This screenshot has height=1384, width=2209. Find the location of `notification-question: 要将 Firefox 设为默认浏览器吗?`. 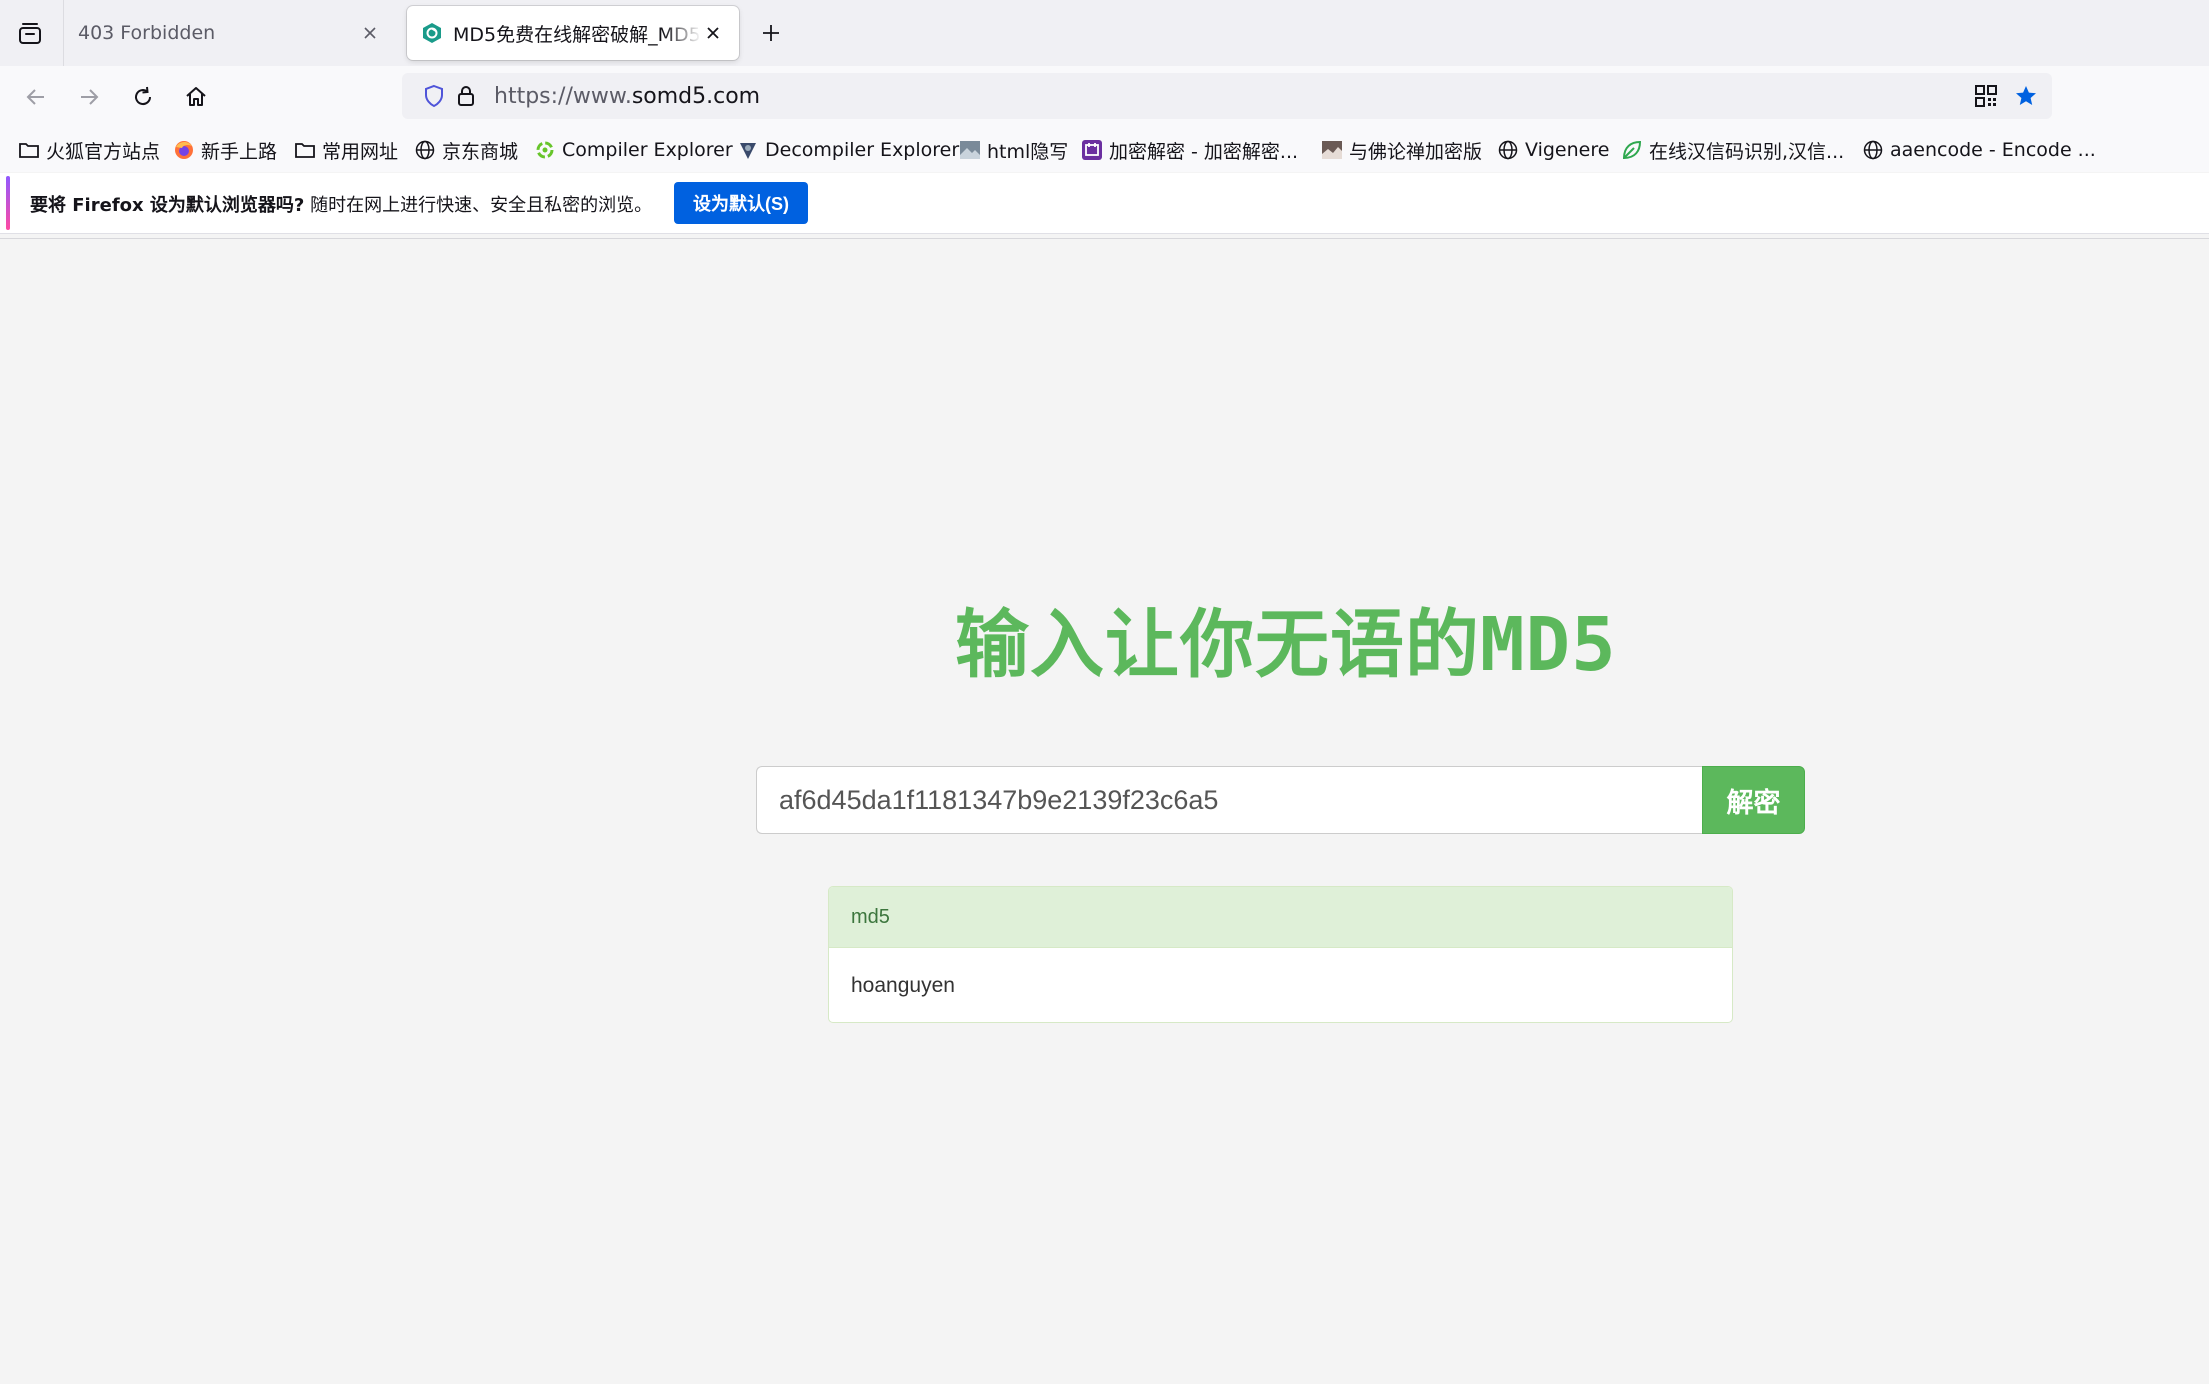

notification-question: 要将 Firefox 设为默认浏览器吗? is located at coordinates (167, 205).